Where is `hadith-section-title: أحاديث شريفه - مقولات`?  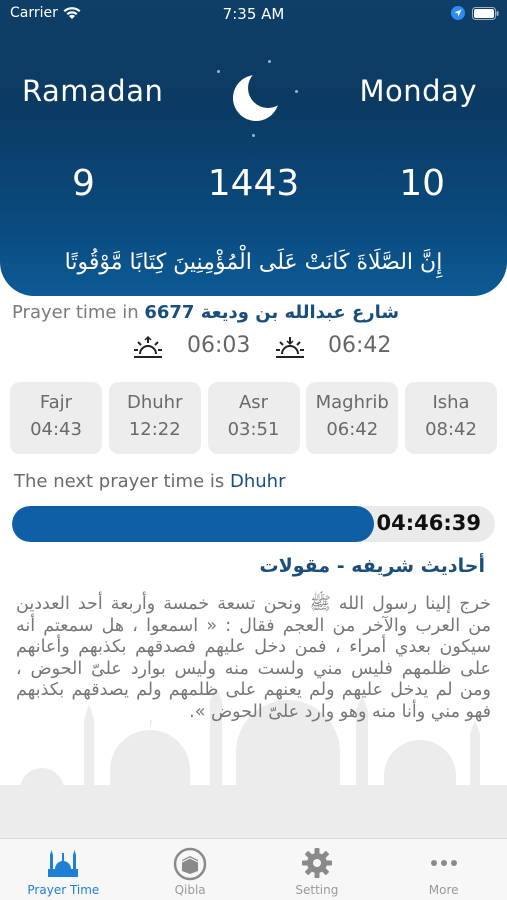
hadith-section-title: أحاديث شريفه - مقولات is located at coordinates (372, 566).